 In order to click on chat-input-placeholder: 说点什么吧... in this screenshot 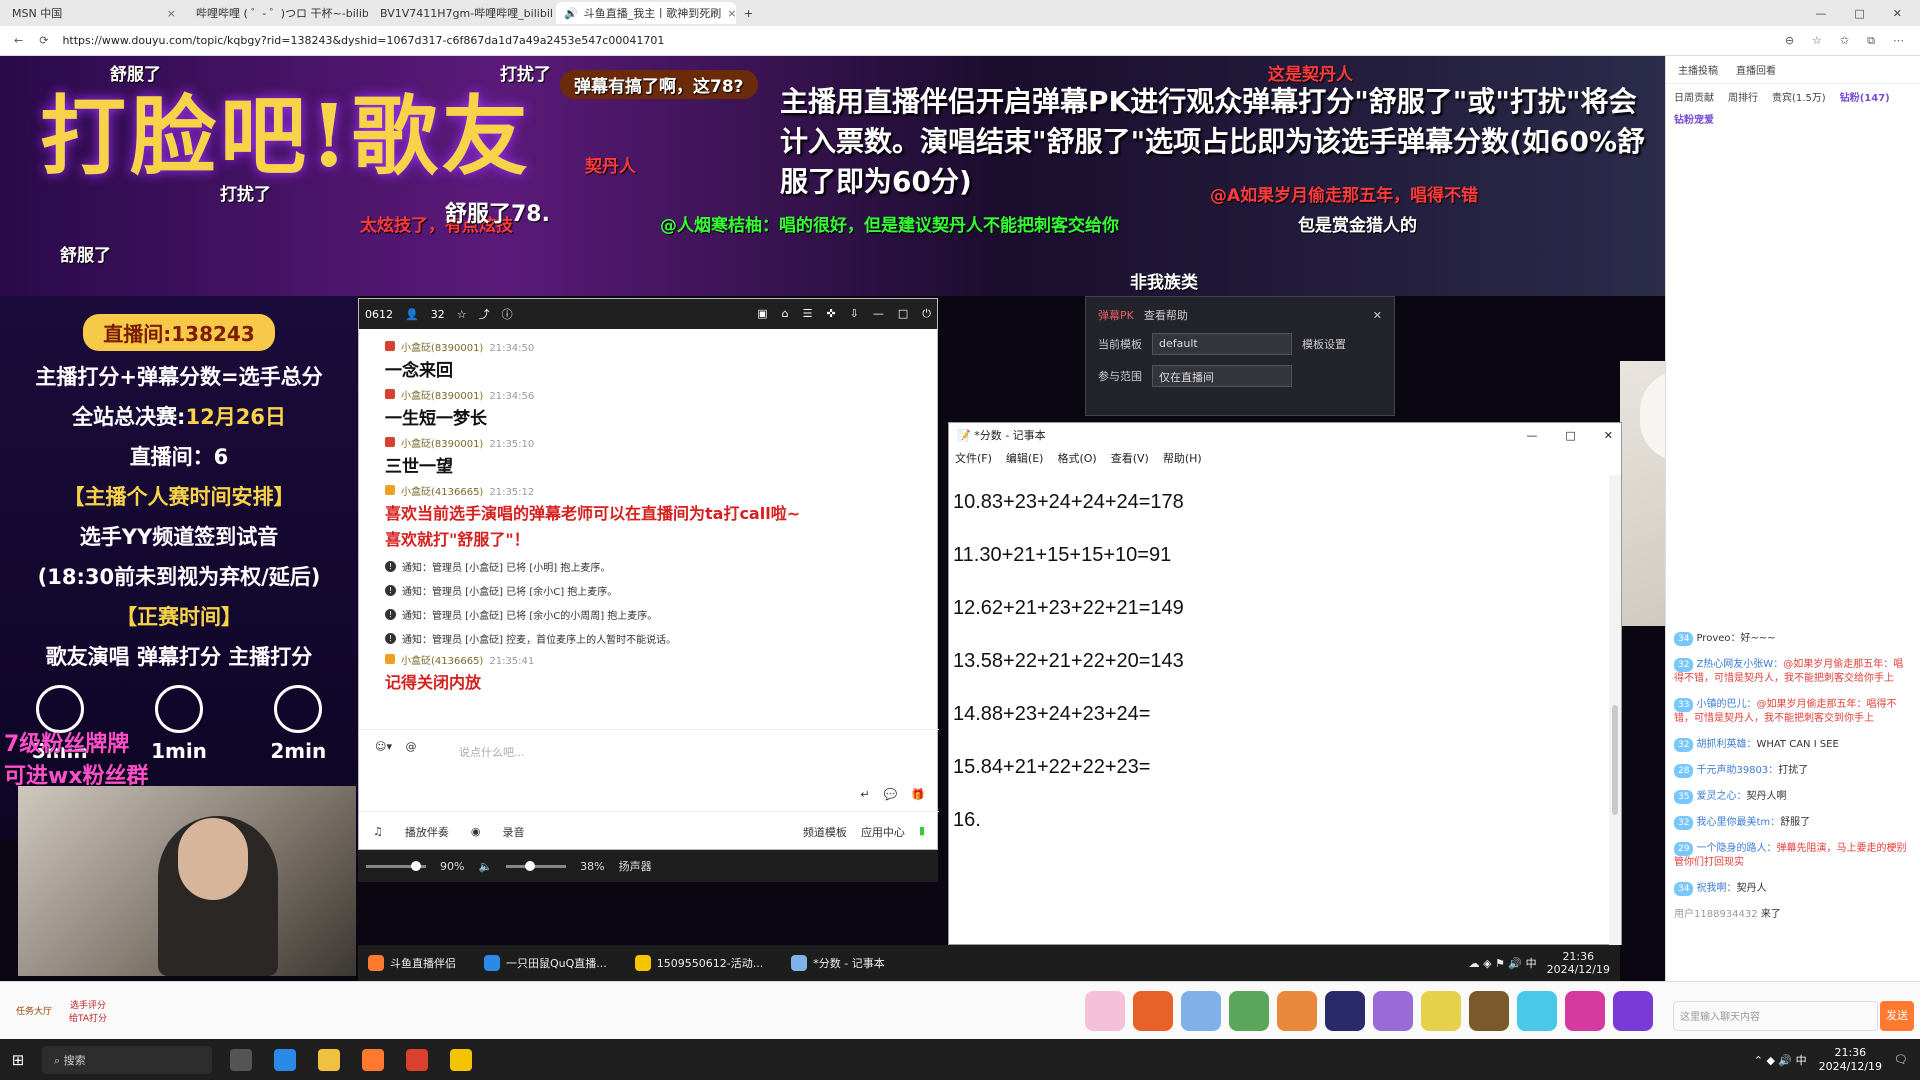, I will do `click(492, 752)`.